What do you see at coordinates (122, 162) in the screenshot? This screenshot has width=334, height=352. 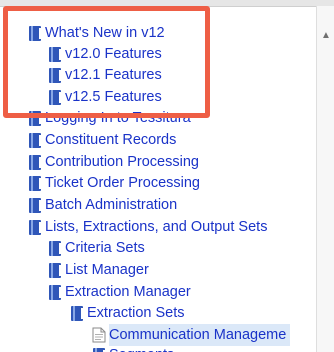 I see `tree-item-label: Contribution Processing` at bounding box center [122, 162].